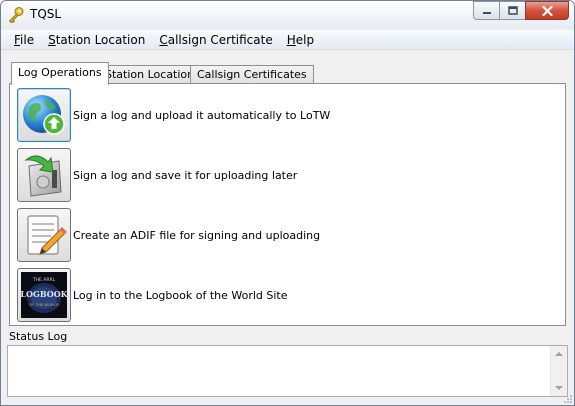 The image size is (575, 406). What do you see at coordinates (215, 40) in the screenshot?
I see `menu-callsign-certificate: Callsign Certificate` at bounding box center [215, 40].